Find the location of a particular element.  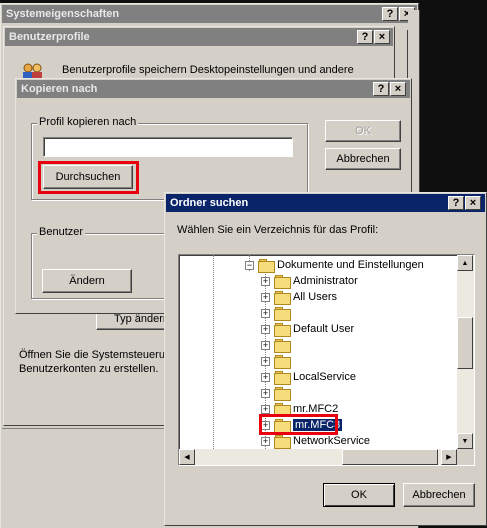

tree-node: + LocalService is located at coordinates (308, 377).